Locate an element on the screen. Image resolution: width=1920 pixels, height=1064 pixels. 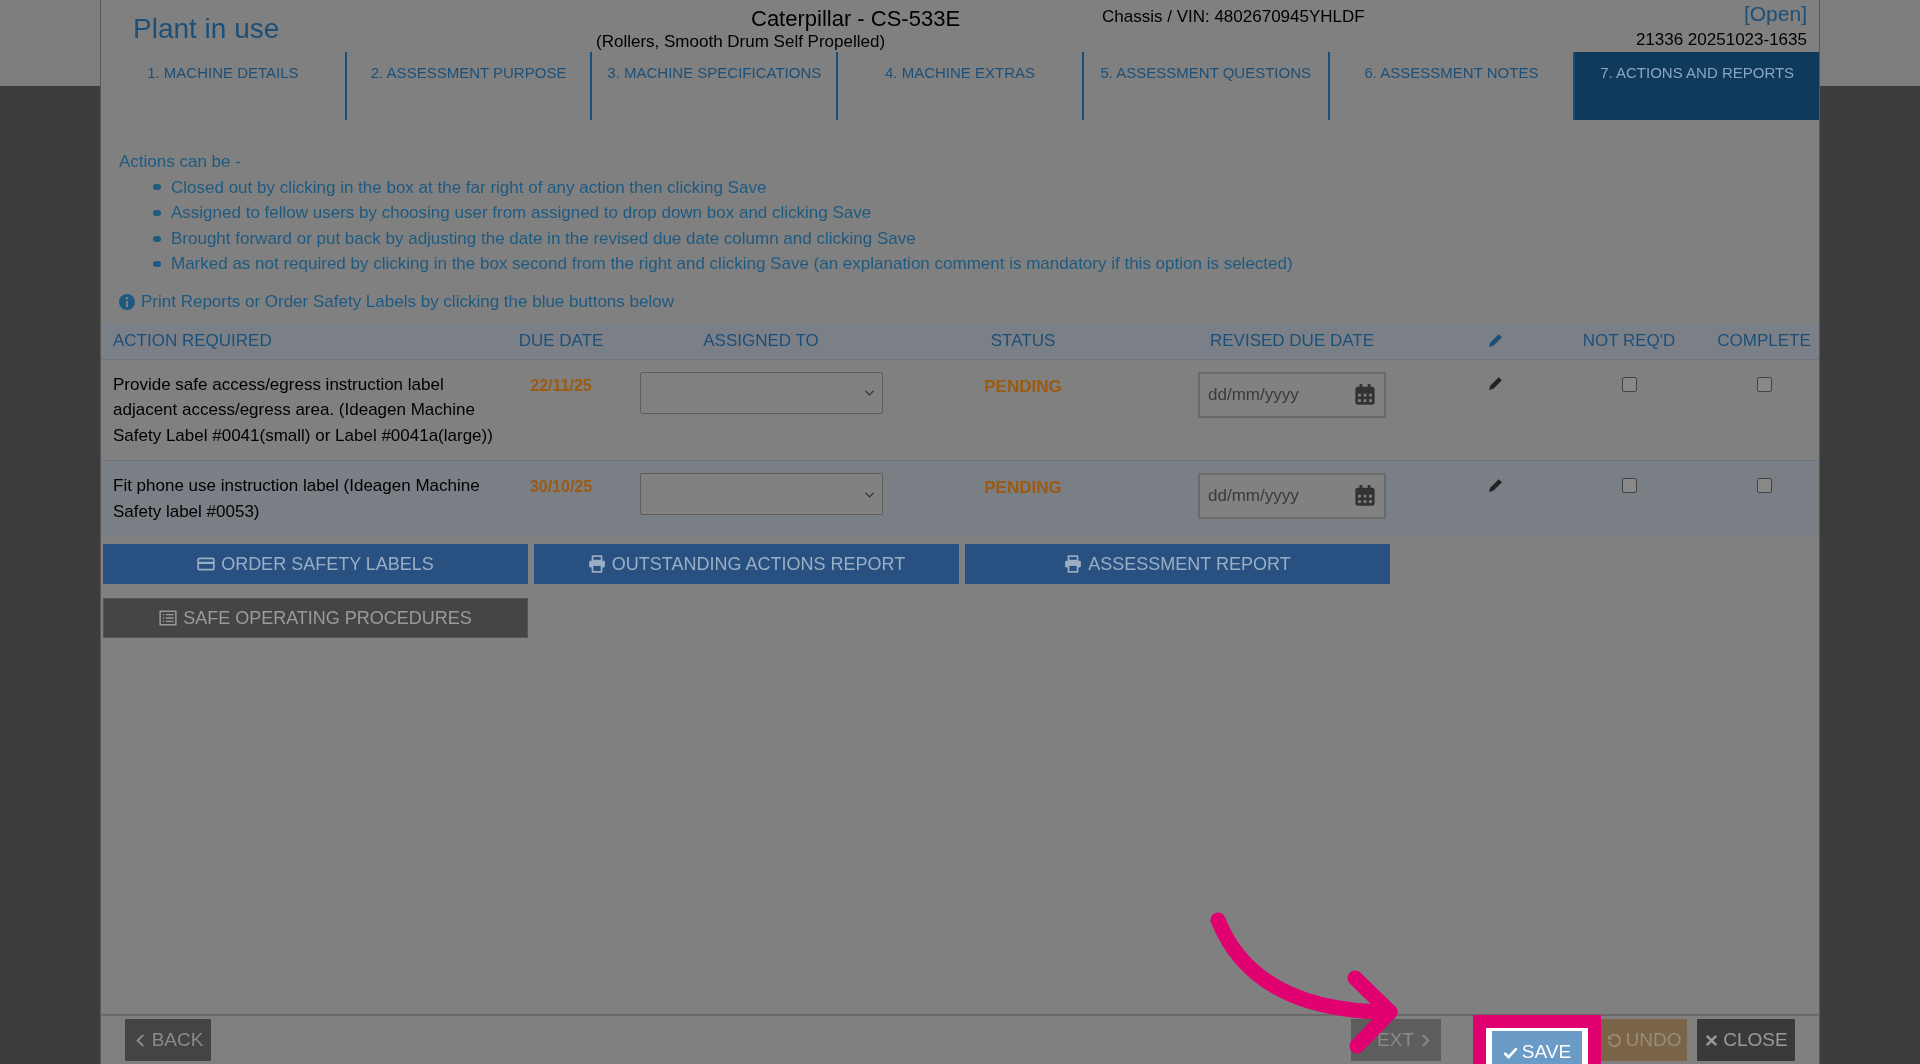
page-title: Plant in use is located at coordinates (206, 29).